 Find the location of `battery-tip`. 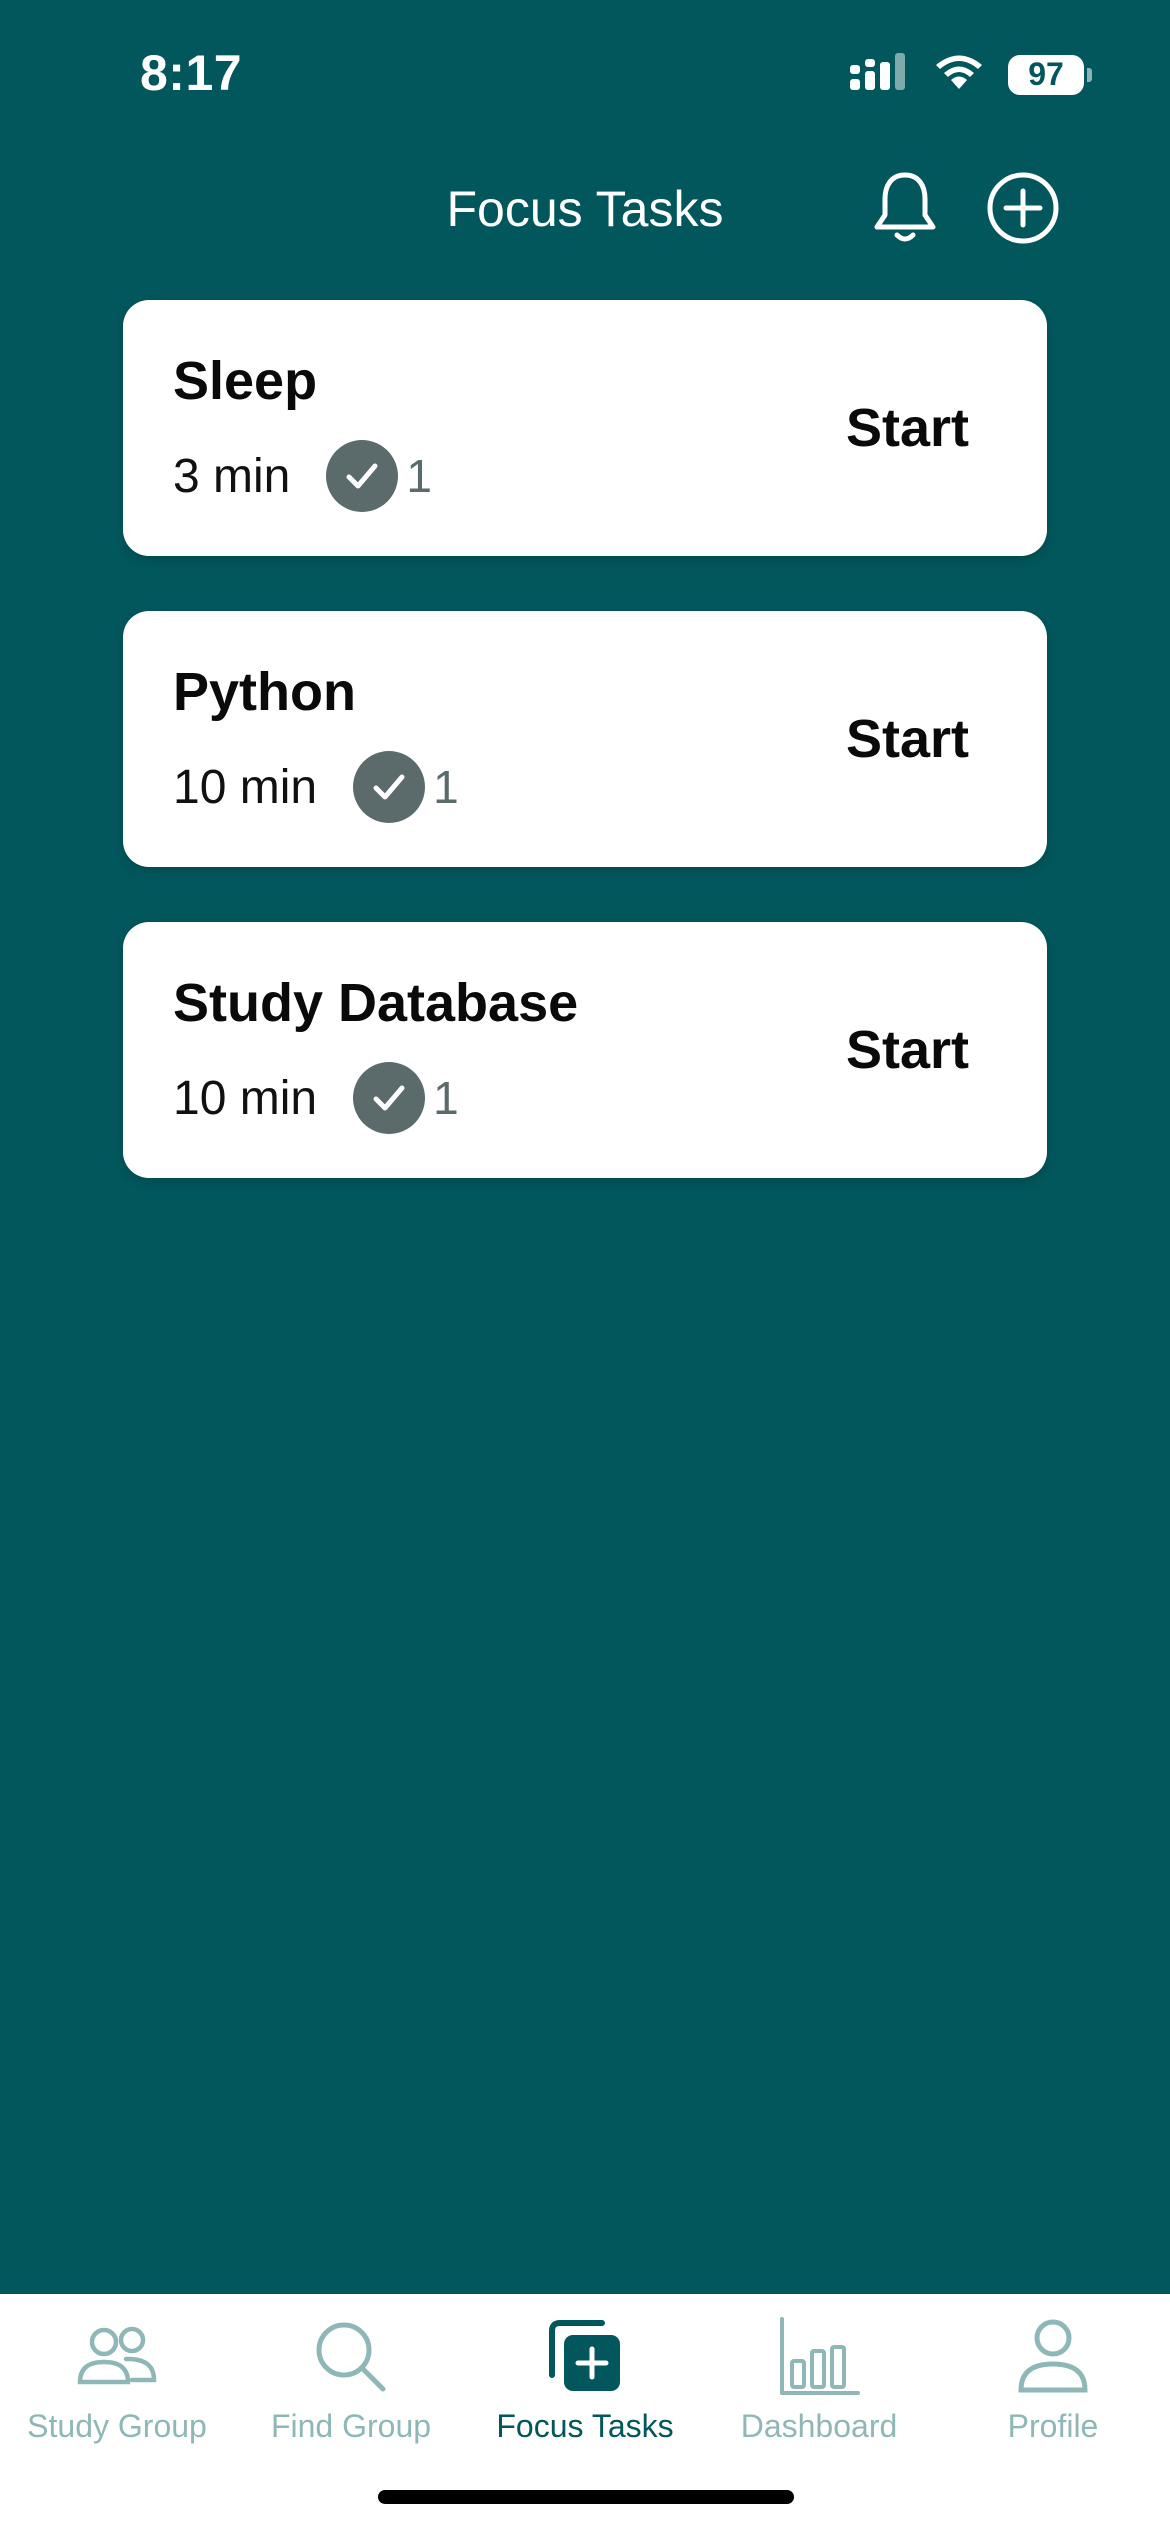

battery-tip is located at coordinates (1089, 74).